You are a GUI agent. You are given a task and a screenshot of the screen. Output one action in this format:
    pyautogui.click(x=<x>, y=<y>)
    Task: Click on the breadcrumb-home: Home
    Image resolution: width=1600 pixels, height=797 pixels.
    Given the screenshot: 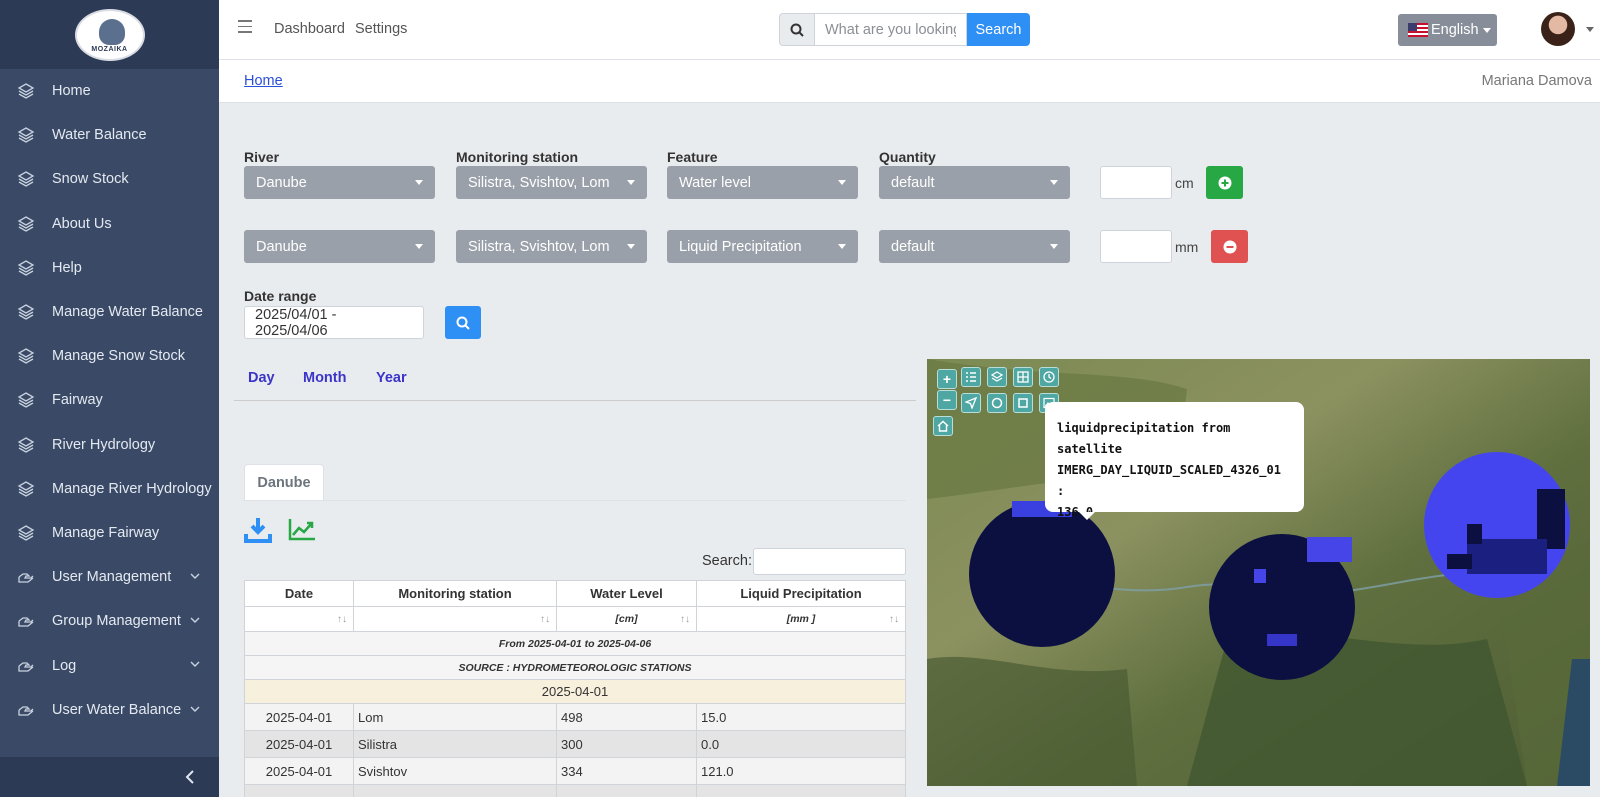 What is the action you would take?
    pyautogui.click(x=263, y=81)
    